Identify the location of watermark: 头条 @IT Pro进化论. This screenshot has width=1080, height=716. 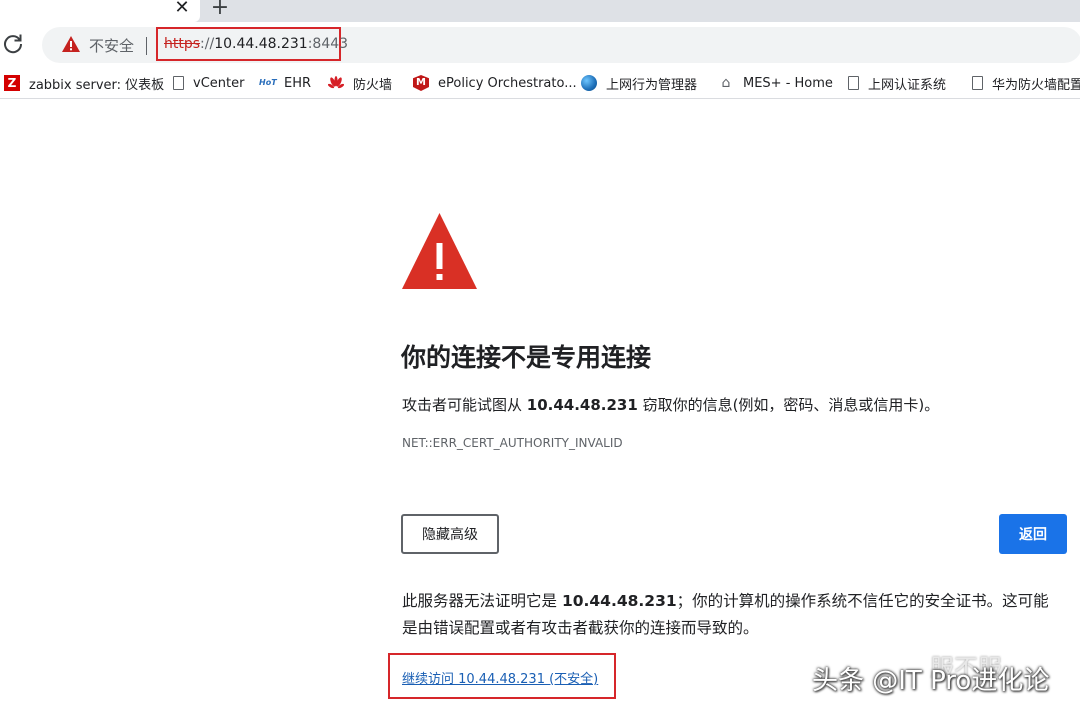
(931, 681).